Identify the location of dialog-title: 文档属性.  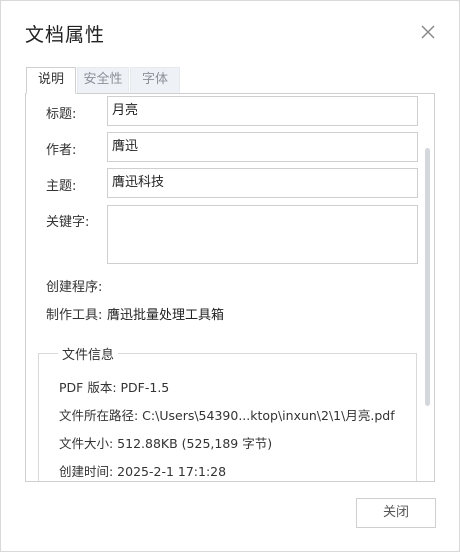
(65, 35).